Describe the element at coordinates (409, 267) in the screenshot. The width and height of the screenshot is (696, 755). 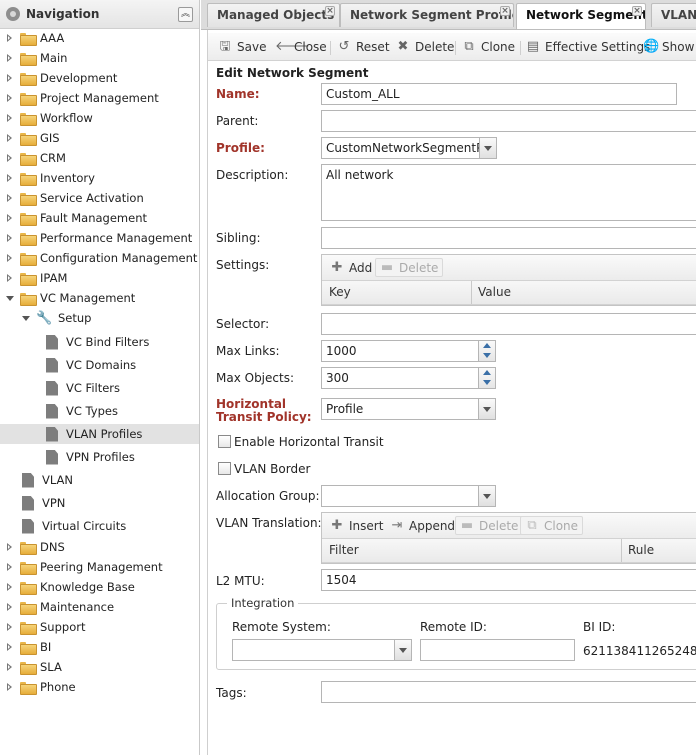
I see `settings-delete-button: ▬ Delete` at that location.